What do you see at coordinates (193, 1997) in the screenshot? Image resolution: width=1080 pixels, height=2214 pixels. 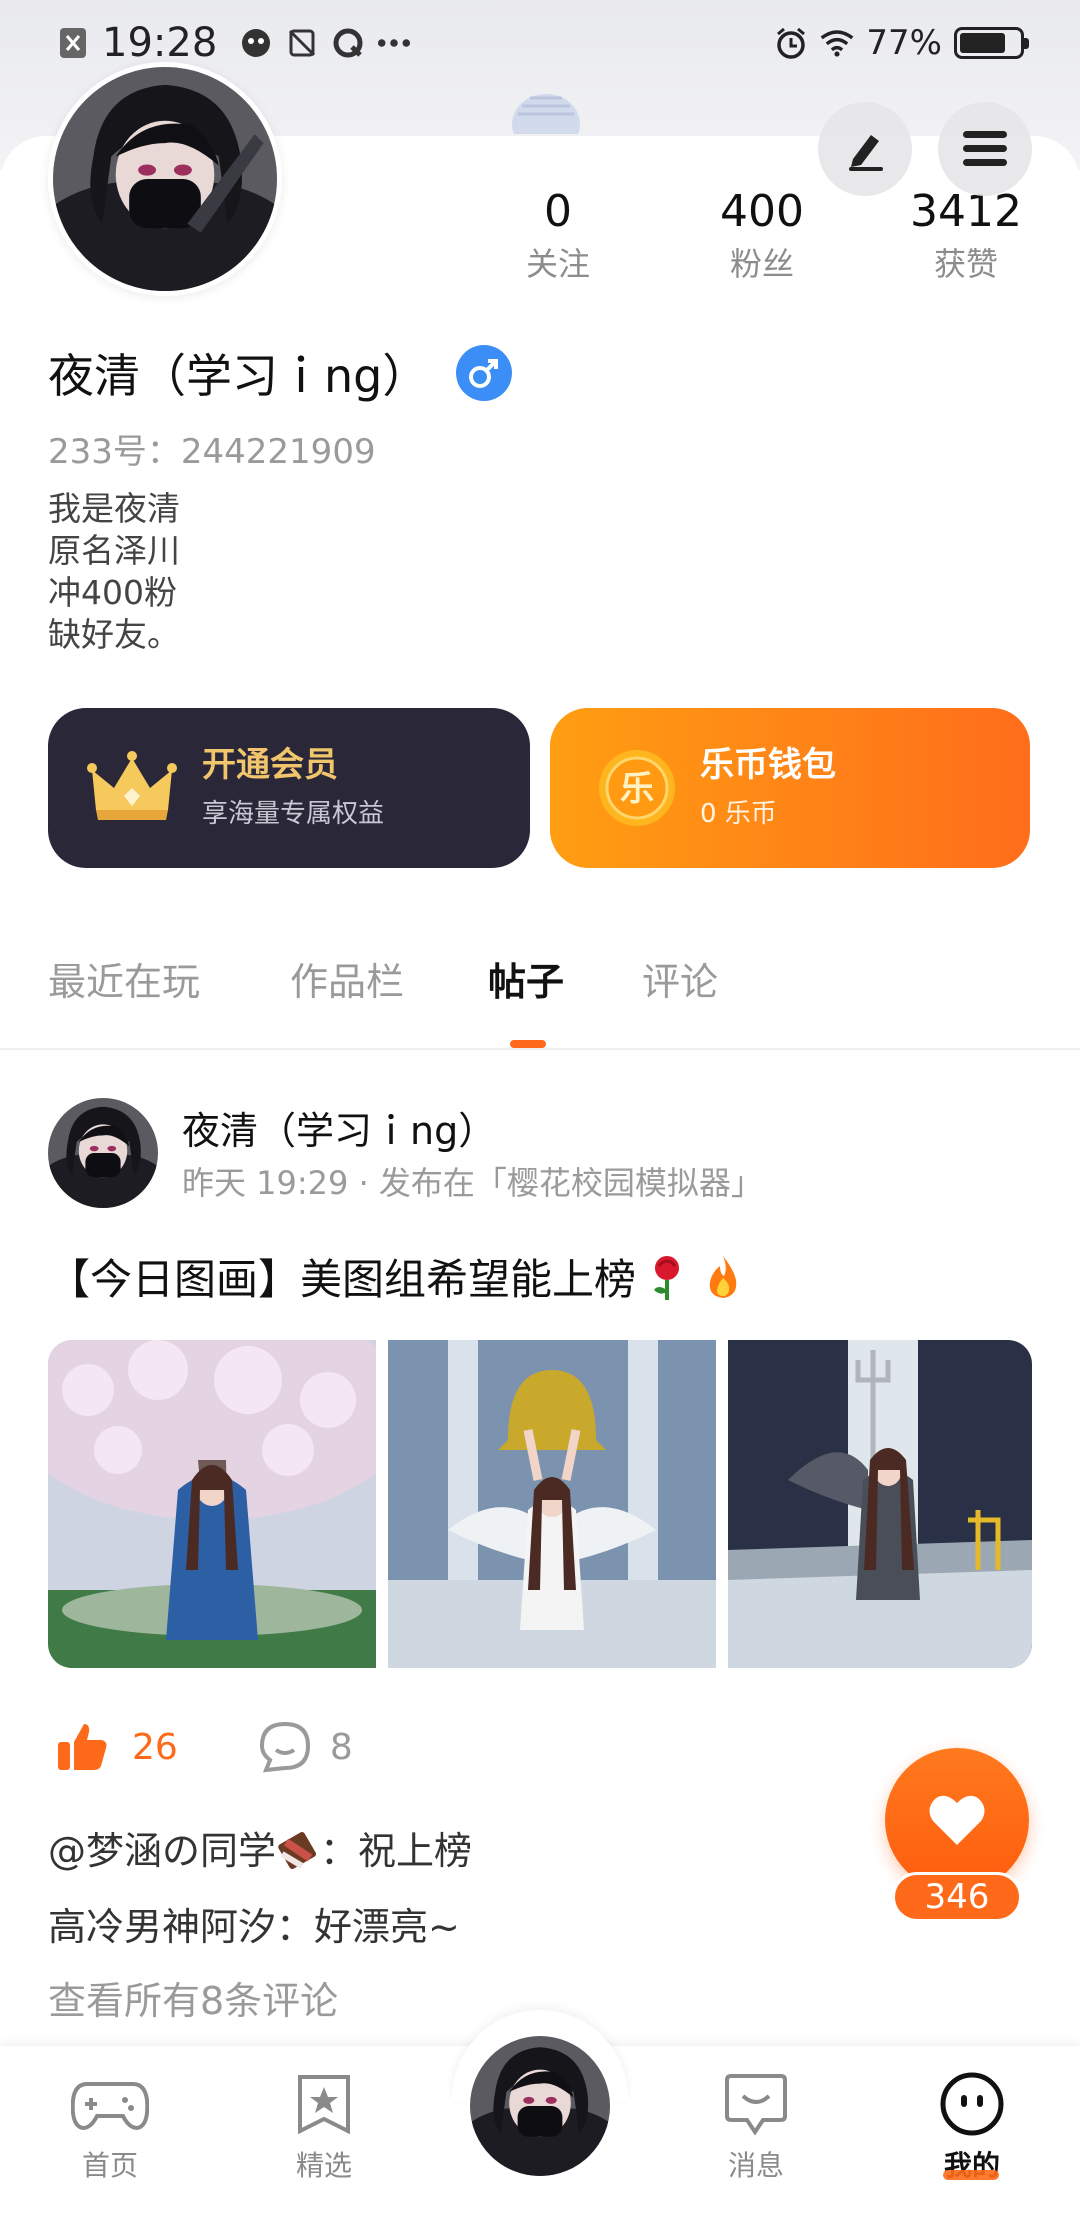 I see `see-all-comments-link: 查看所有8条评论` at bounding box center [193, 1997].